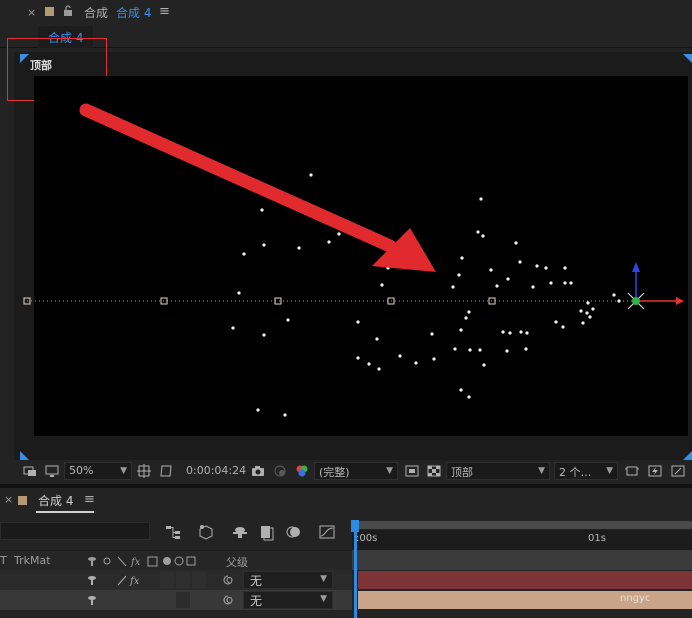 This screenshot has height=618, width=692. Describe the element at coordinates (55, 500) in the screenshot. I see `timeline-tab: 合成 4` at that location.